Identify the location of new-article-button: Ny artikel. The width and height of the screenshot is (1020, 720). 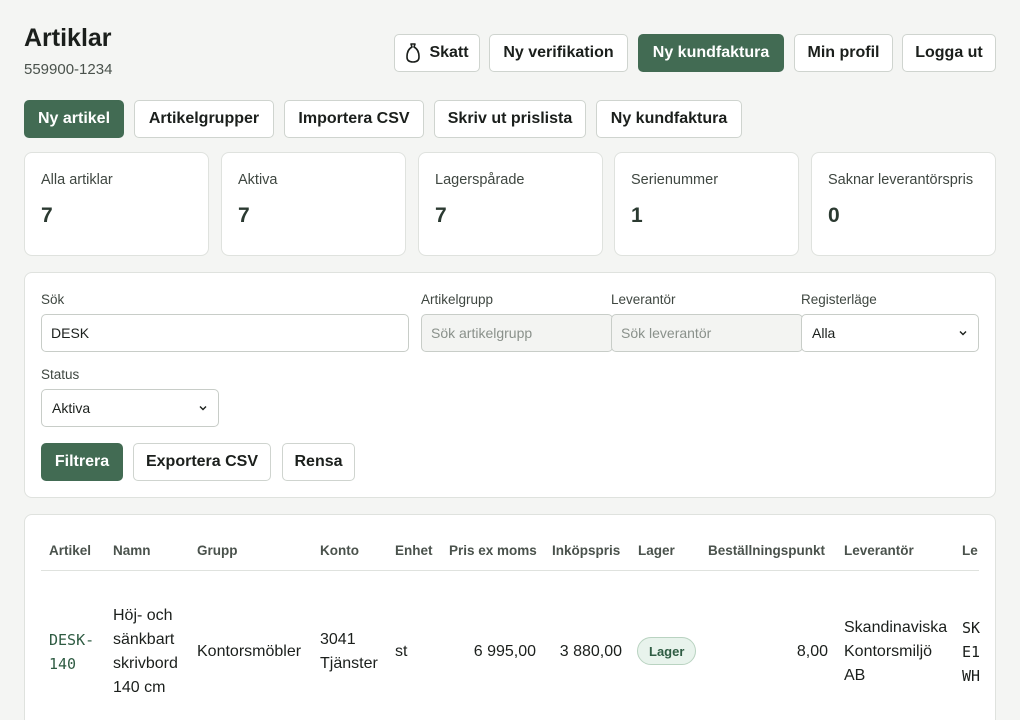
(74, 119).